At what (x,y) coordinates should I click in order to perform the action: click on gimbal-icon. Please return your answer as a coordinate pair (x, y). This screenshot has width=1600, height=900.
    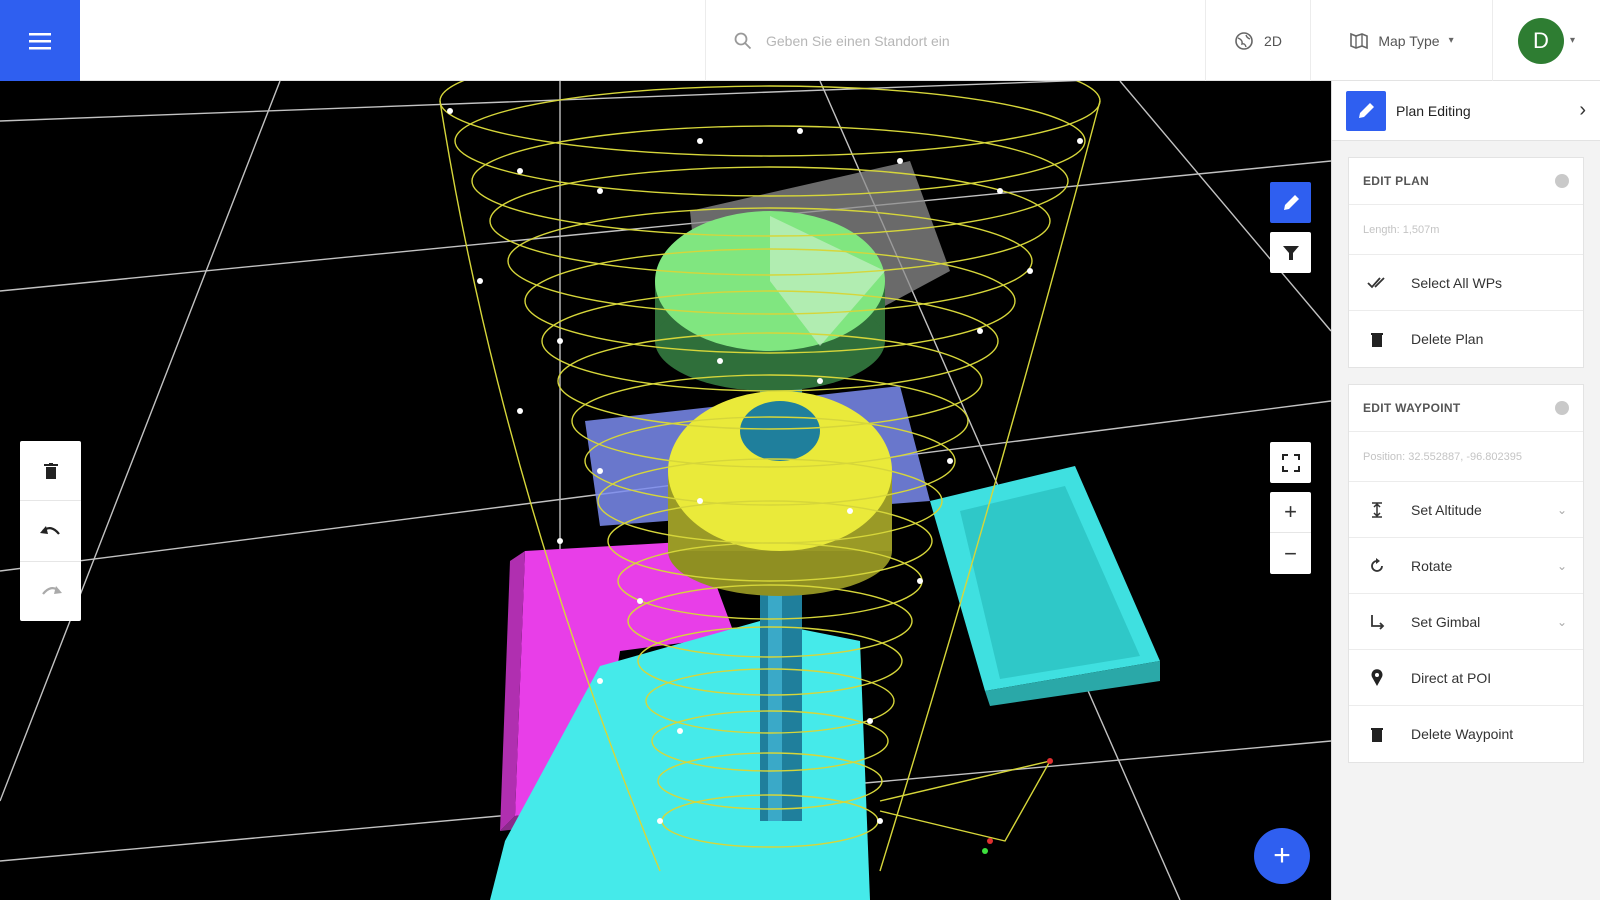
    Looking at the image, I should click on (1377, 622).